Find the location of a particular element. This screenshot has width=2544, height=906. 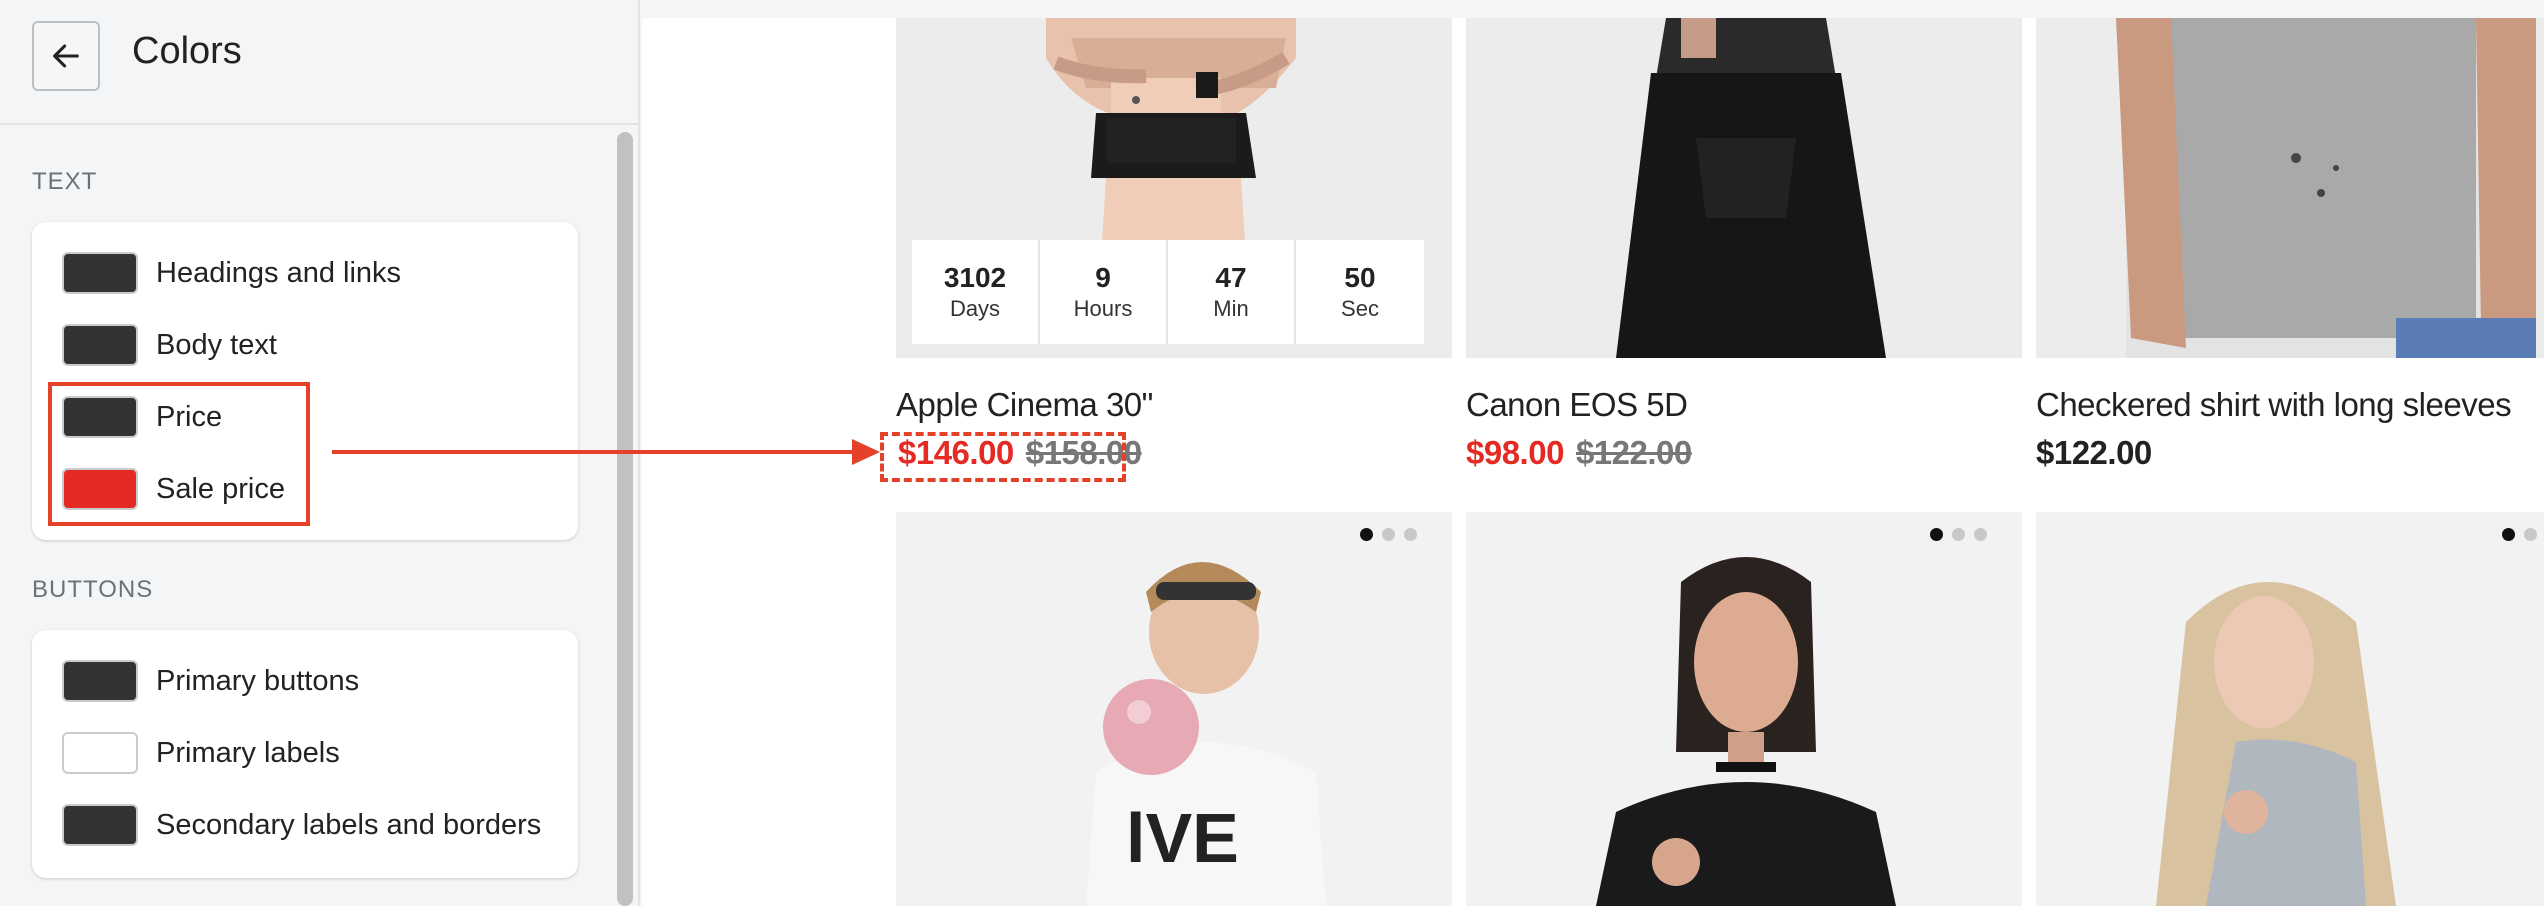

scrollbar-thumb is located at coordinates (625, 519).